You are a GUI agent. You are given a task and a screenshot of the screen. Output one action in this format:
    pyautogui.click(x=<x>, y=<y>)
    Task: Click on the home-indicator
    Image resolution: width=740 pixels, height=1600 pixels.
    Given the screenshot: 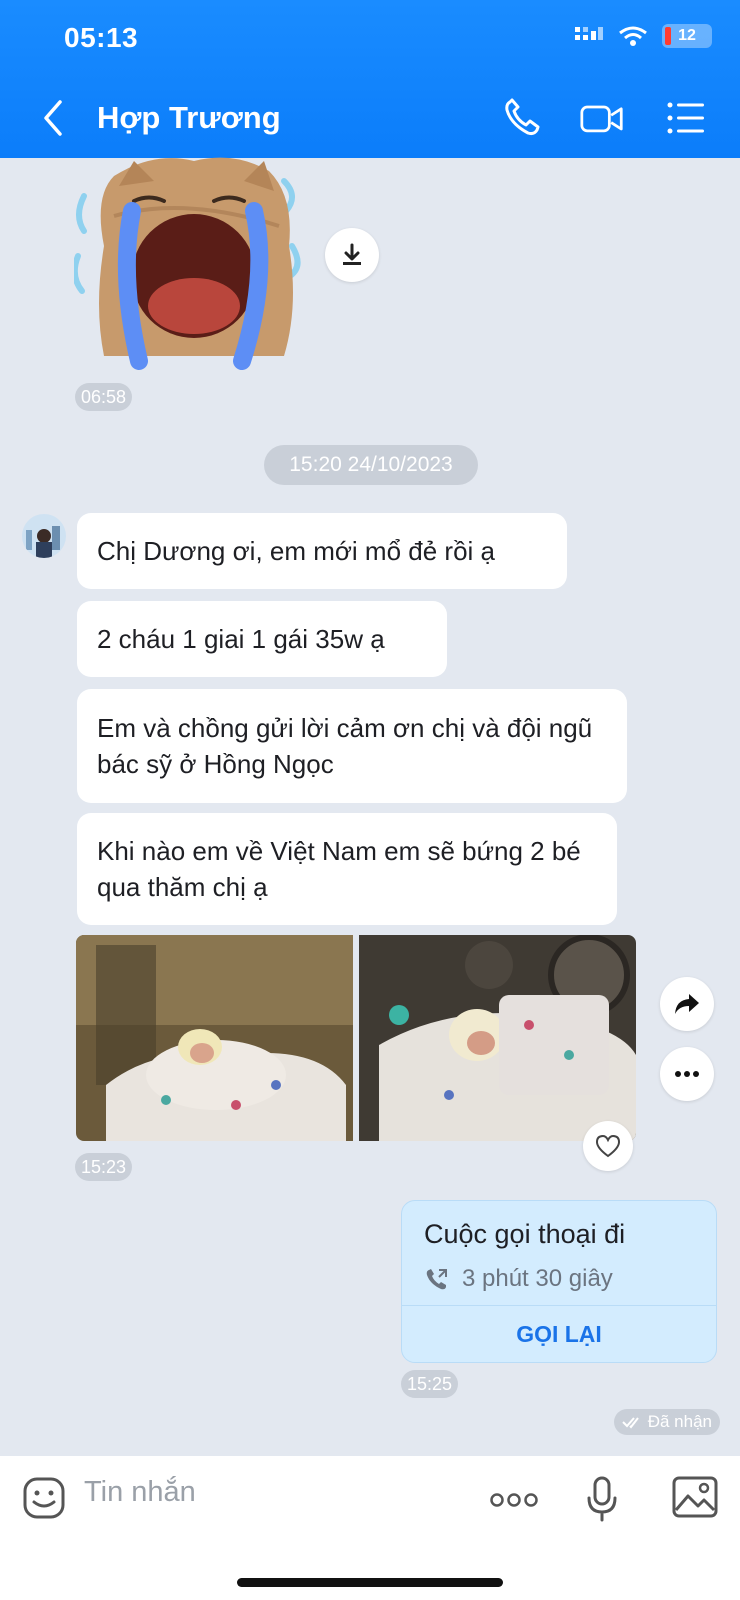 What is the action you would take?
    pyautogui.click(x=370, y=1582)
    